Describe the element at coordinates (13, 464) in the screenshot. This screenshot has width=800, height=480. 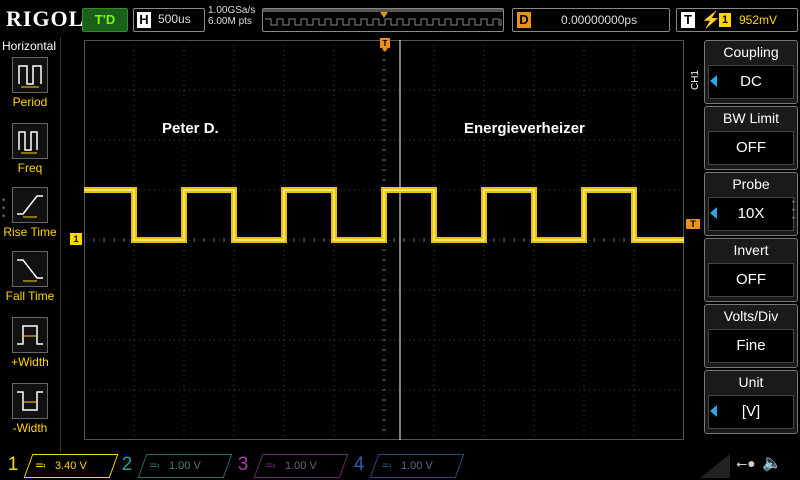
I see `ch1-number: 1` at that location.